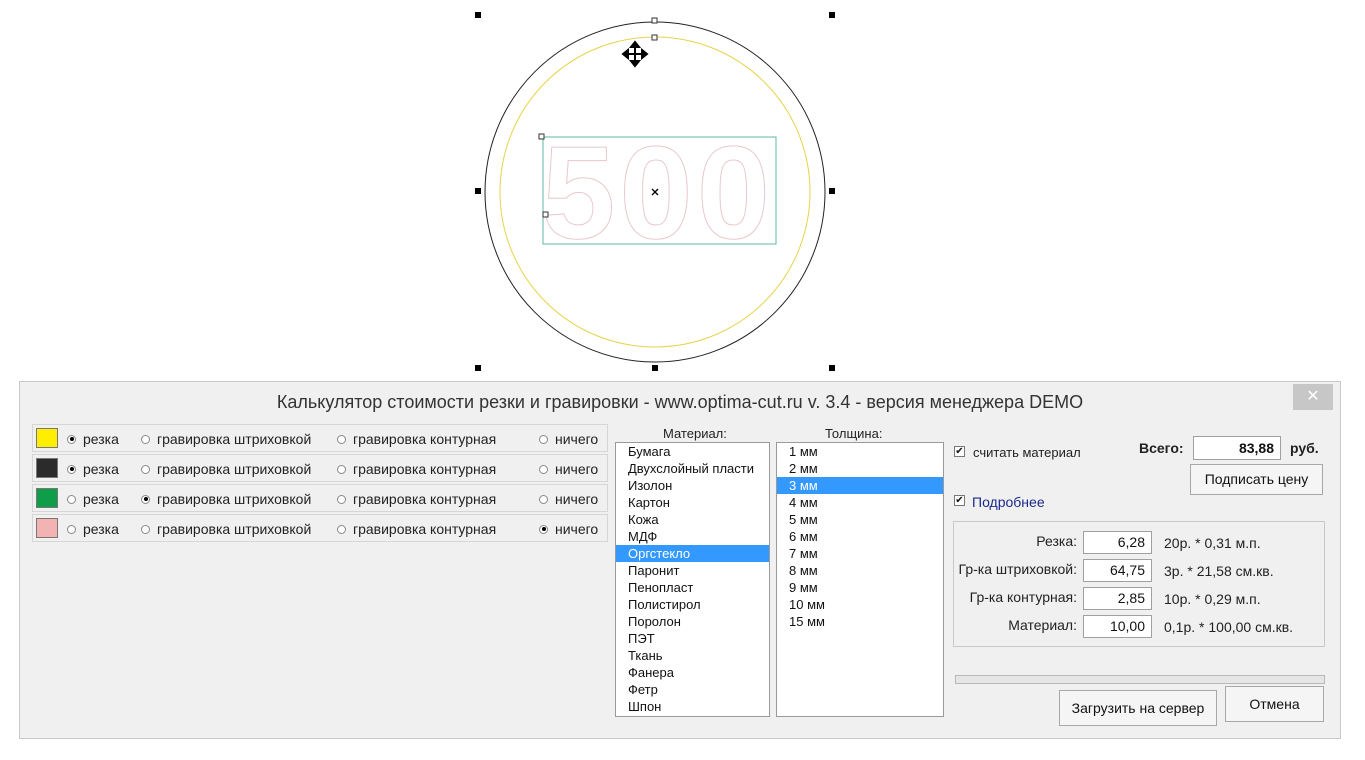  Describe the element at coordinates (860, 468) in the screenshot. I see `thickness-list-item: 2 мм` at that location.